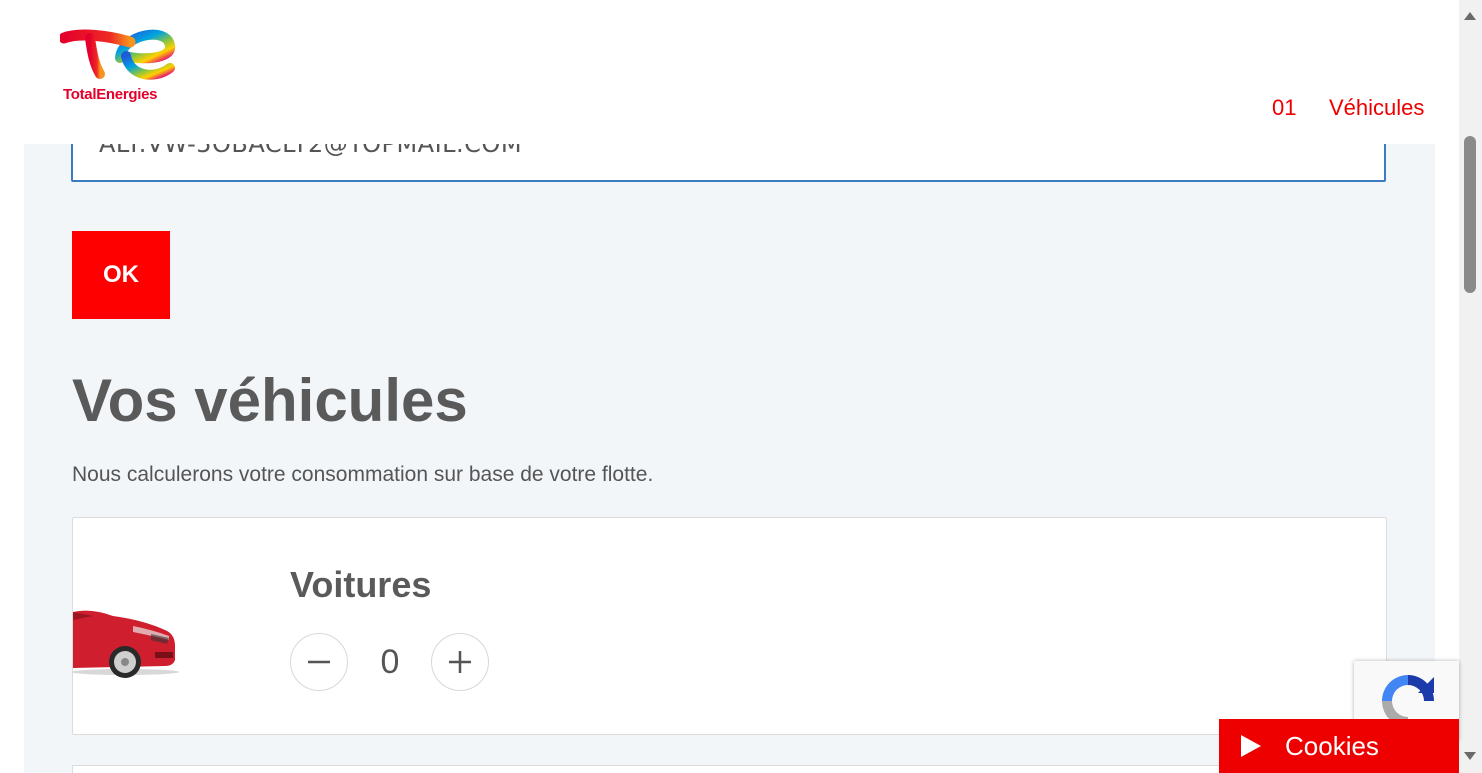  I want to click on nav-step-vehicles: Véhicules, so click(1376, 108).